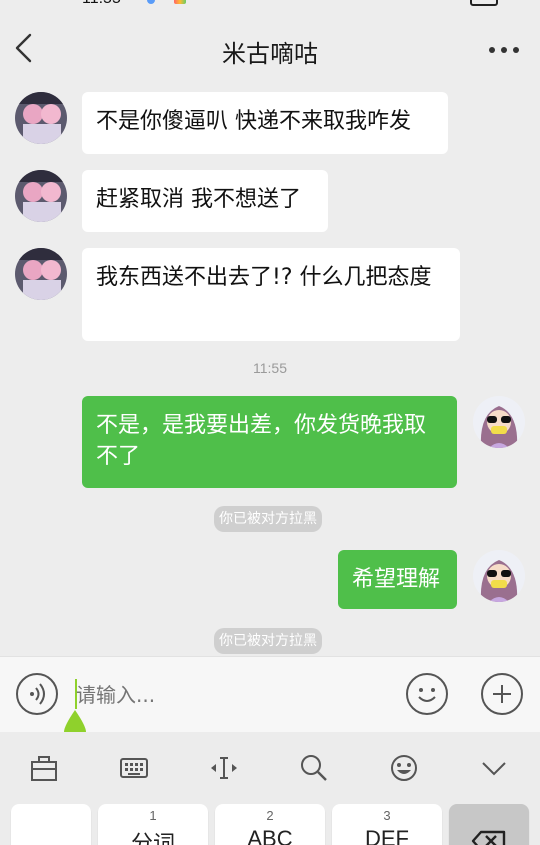 This screenshot has width=540, height=845. What do you see at coordinates (198, 199) in the screenshot?
I see `message-text: 赶紧取消 我不想送了` at bounding box center [198, 199].